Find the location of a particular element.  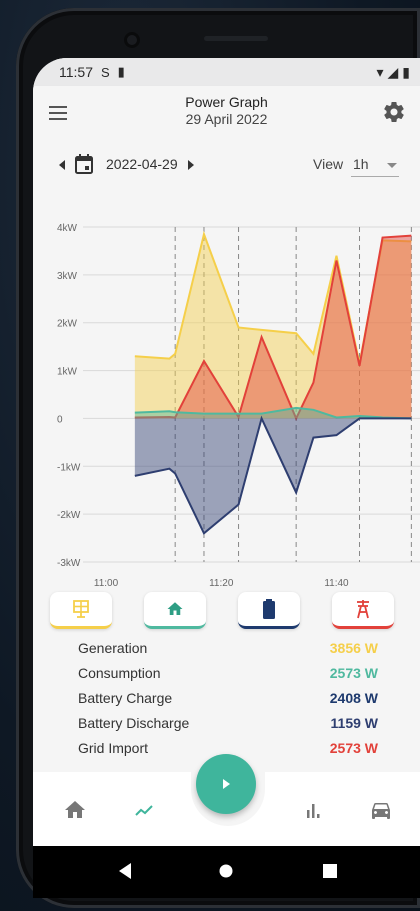

consumption-filter-button is located at coordinates (175, 610).